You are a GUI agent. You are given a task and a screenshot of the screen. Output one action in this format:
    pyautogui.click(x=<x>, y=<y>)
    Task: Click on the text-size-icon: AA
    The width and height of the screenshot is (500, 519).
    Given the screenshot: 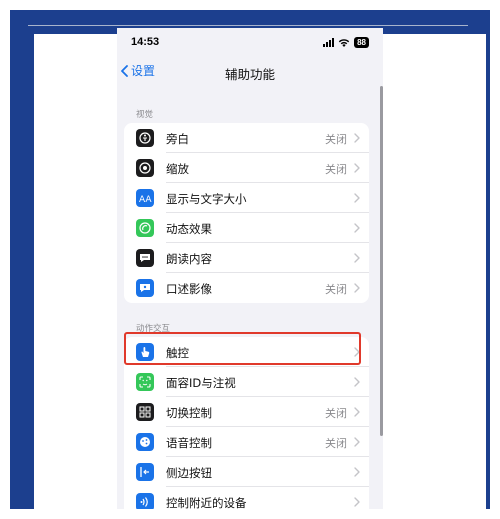 What is the action you would take?
    pyautogui.click(x=145, y=198)
    